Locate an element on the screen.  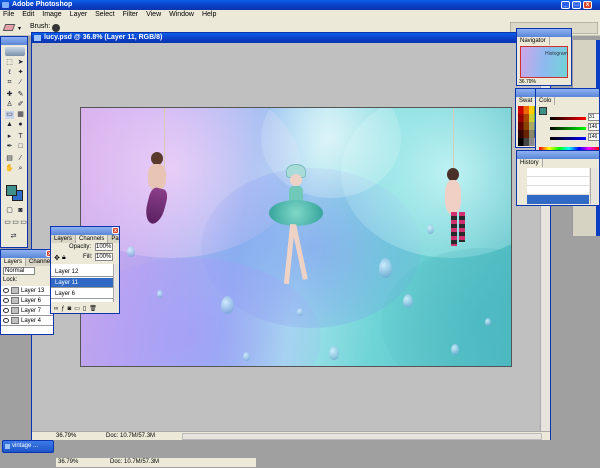
screen-mode-3-icon: ▭ is located at coordinates (23, 223).